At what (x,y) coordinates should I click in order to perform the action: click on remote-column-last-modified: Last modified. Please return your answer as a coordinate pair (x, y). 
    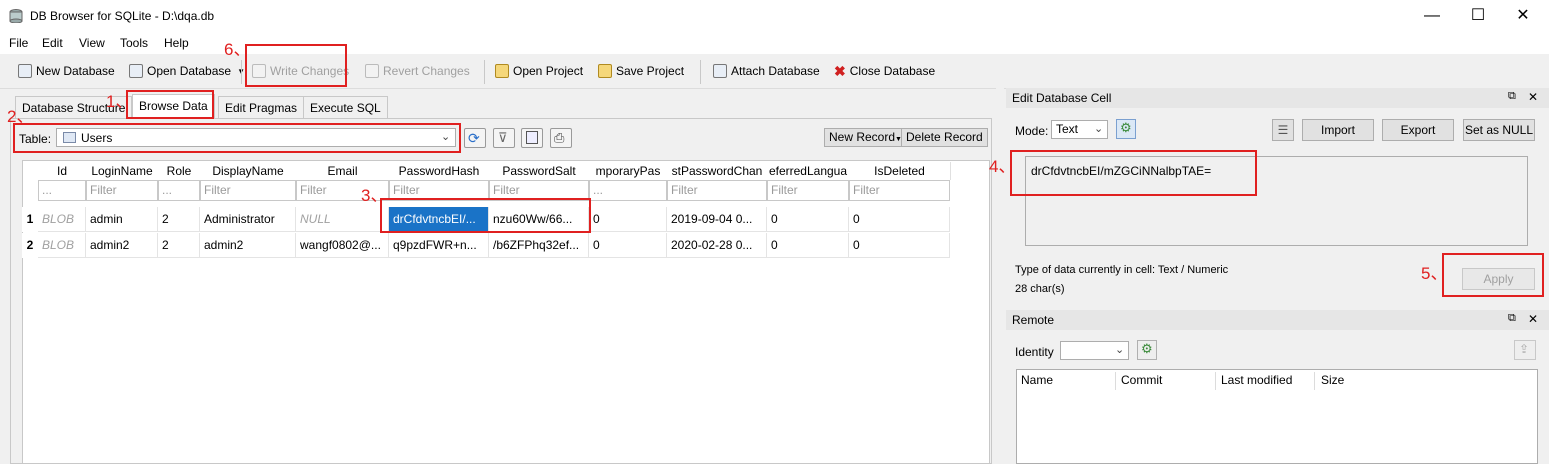
    Looking at the image, I should click on (1256, 380).